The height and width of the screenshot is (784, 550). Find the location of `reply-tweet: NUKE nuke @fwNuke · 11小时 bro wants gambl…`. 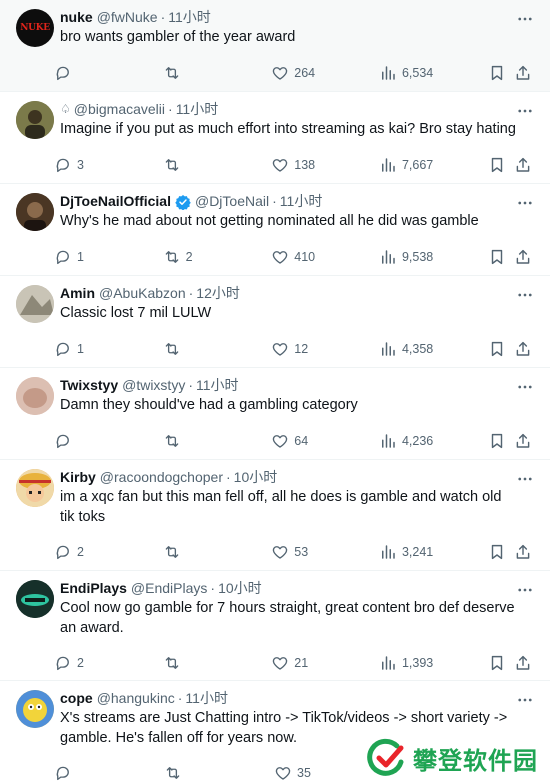

reply-tweet: NUKE nuke @fwNuke · 11小时 bro wants gambl… is located at coordinates (275, 46).